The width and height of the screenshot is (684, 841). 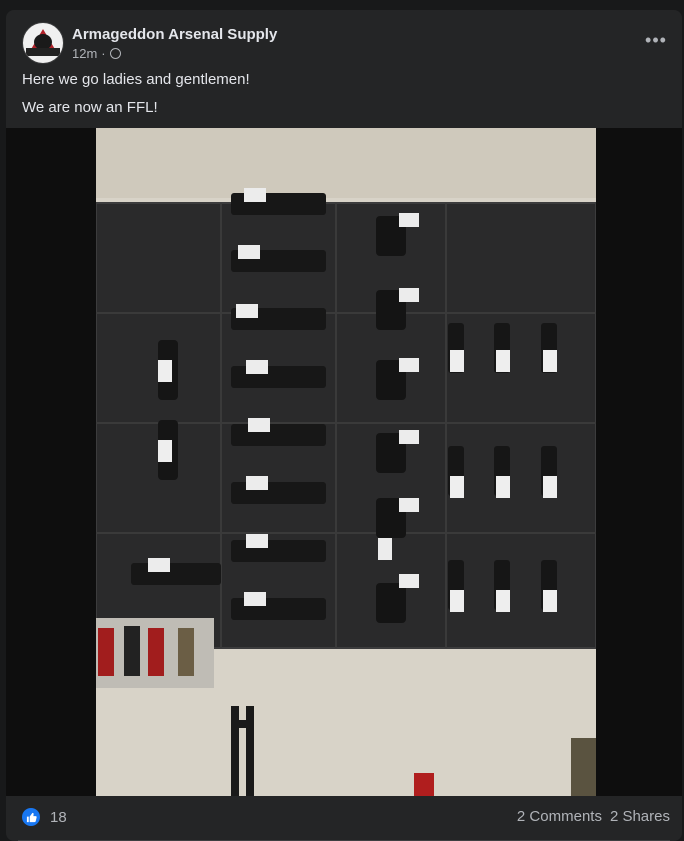 I want to click on page-name-link: Armageddon Arsenal Supply, so click(x=174, y=34).